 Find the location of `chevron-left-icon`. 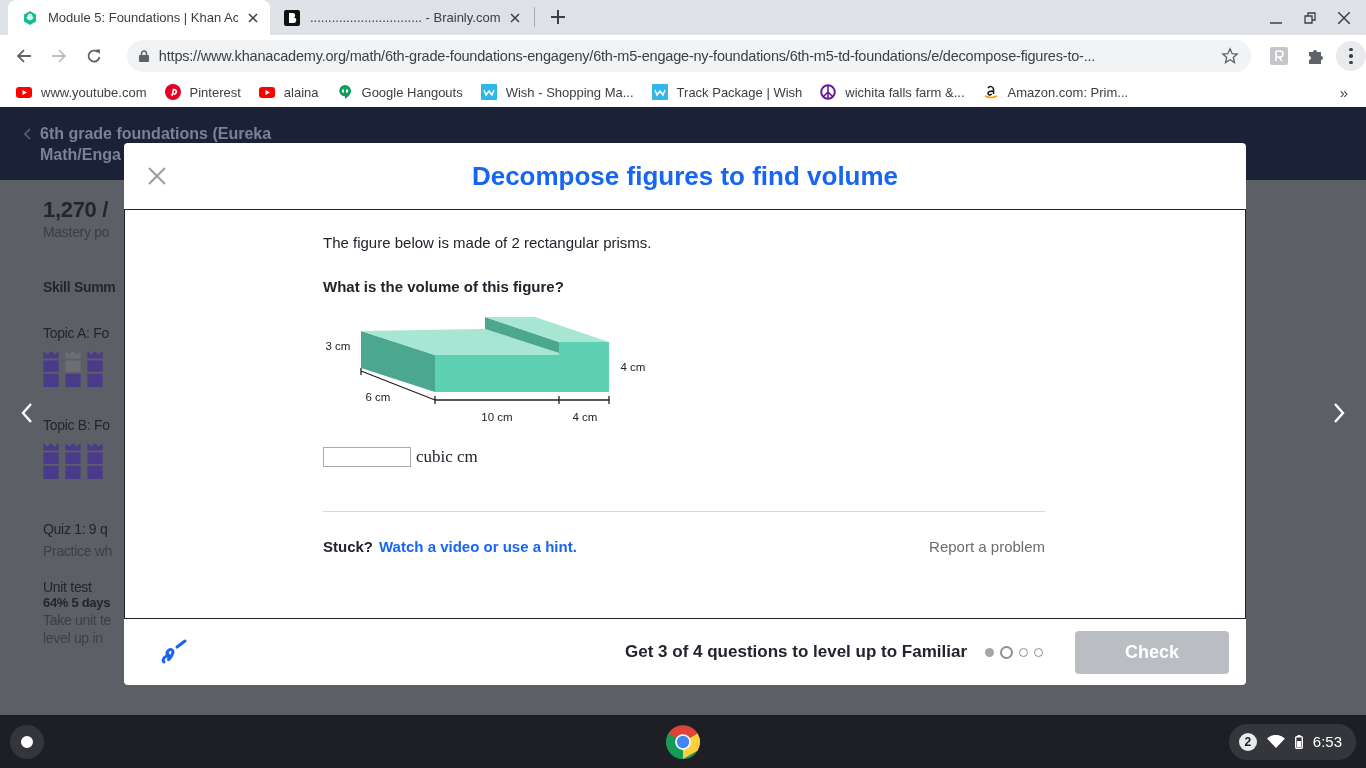

chevron-left-icon is located at coordinates (28, 134).